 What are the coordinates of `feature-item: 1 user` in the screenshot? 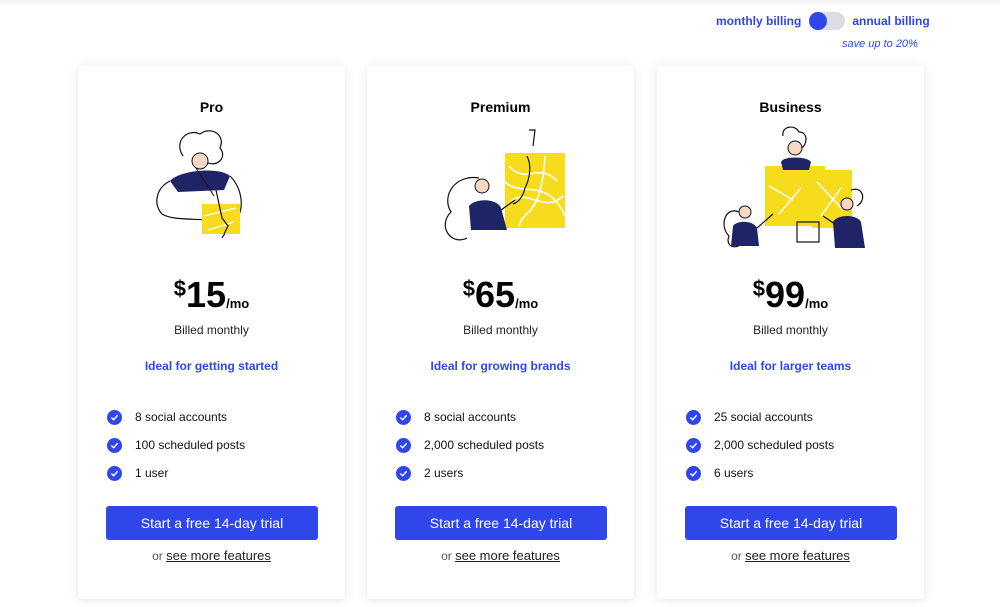 It's located at (176, 473).